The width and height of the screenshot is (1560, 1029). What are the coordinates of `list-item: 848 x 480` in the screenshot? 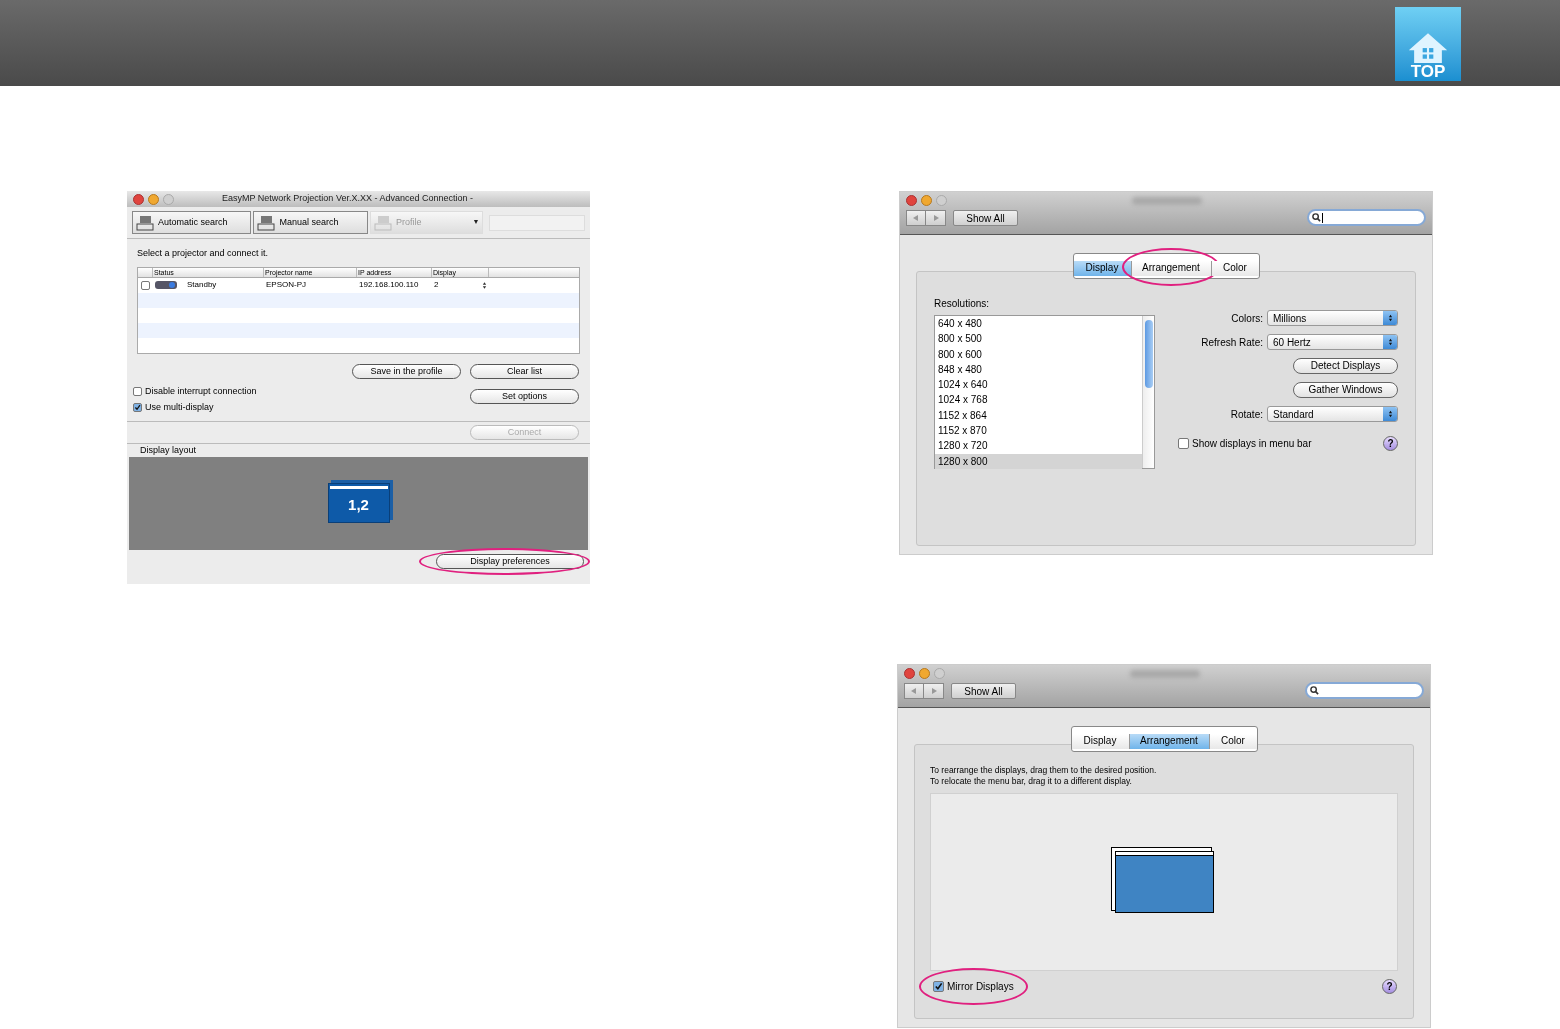 It's located at (1038, 369).